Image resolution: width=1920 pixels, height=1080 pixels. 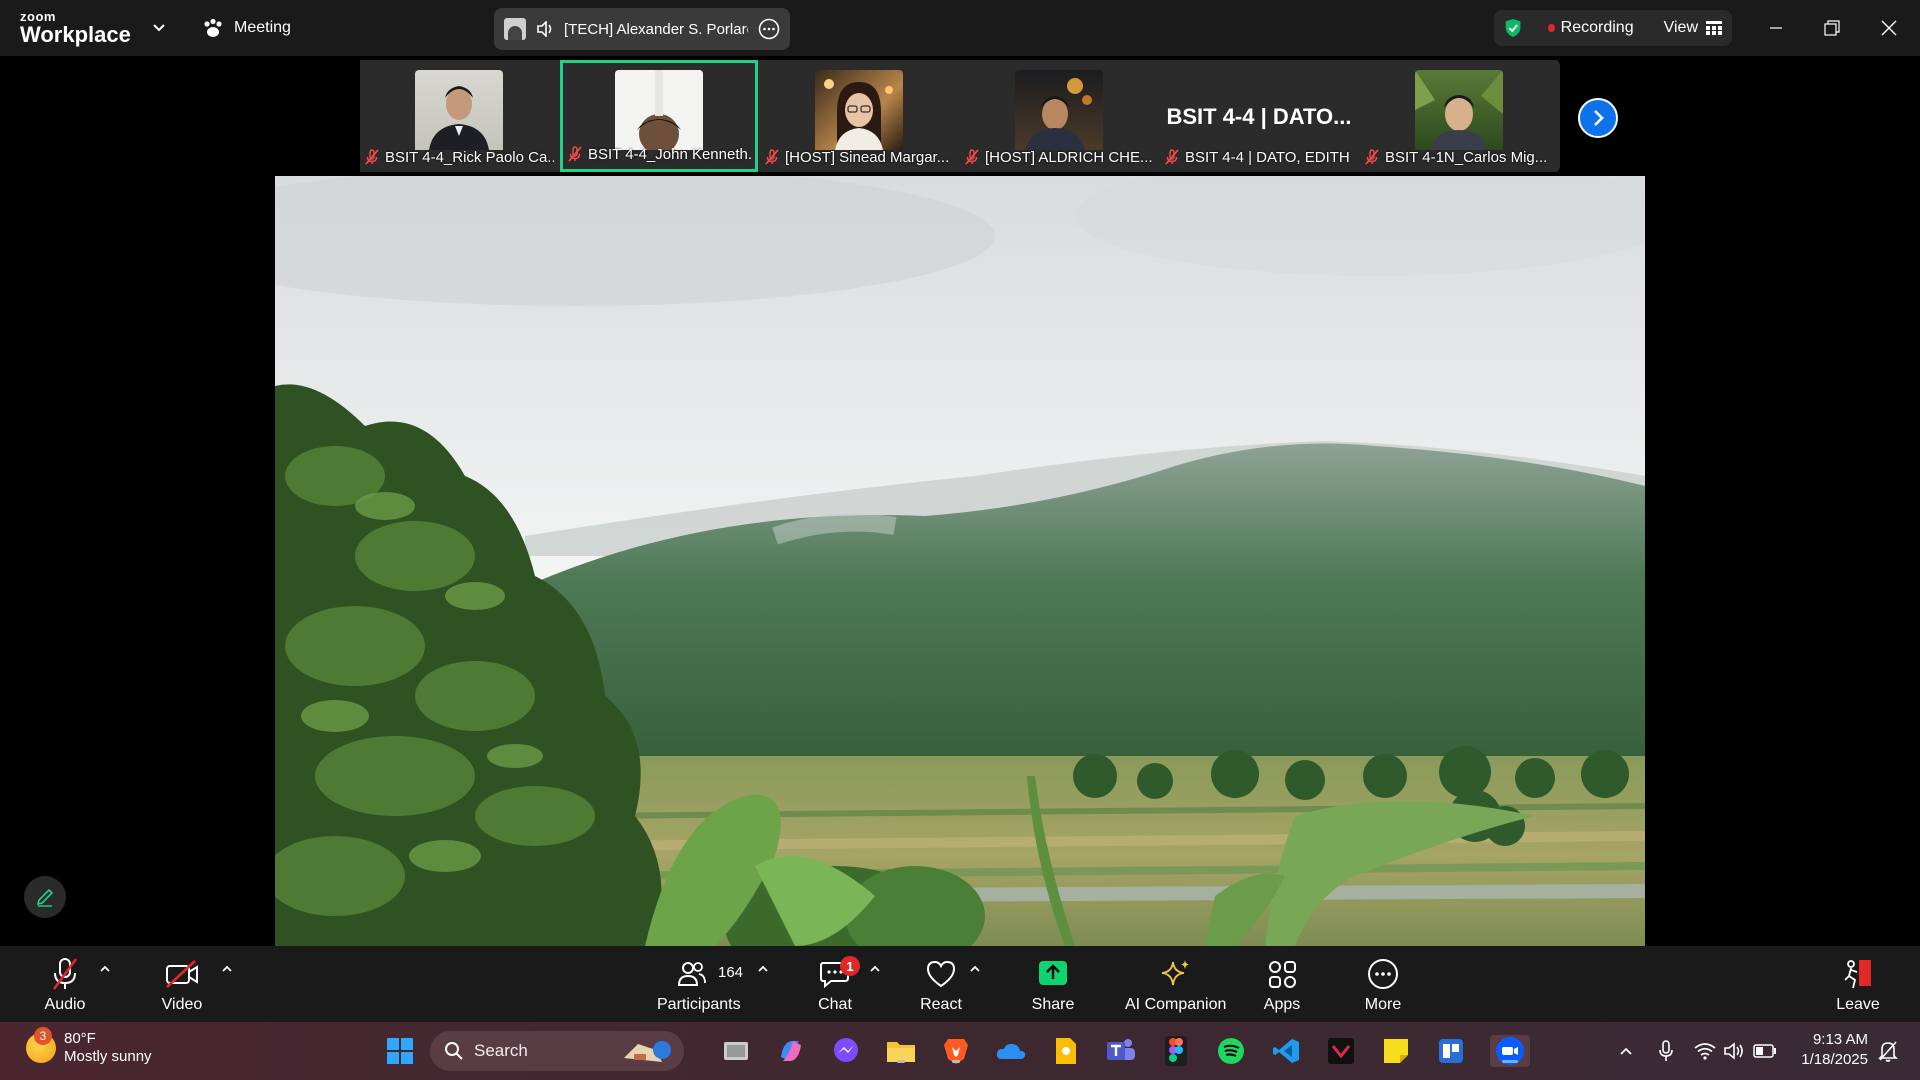 I want to click on apps-button: Apps, so click(x=1282, y=985).